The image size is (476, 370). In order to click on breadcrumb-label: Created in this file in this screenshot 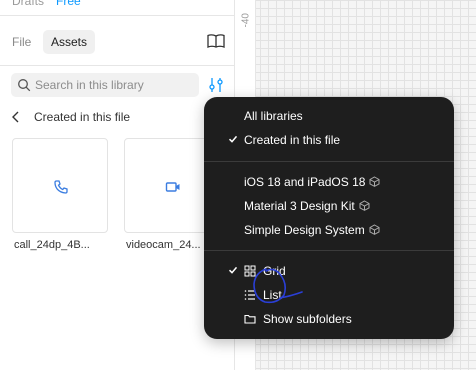, I will do `click(82, 117)`.